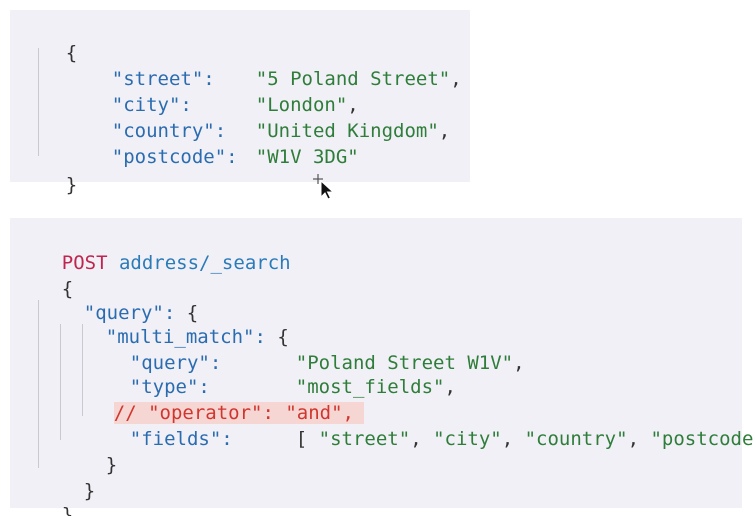  What do you see at coordinates (129, 91) in the screenshot?
I see `city-field-line: "city":` at bounding box center [129, 91].